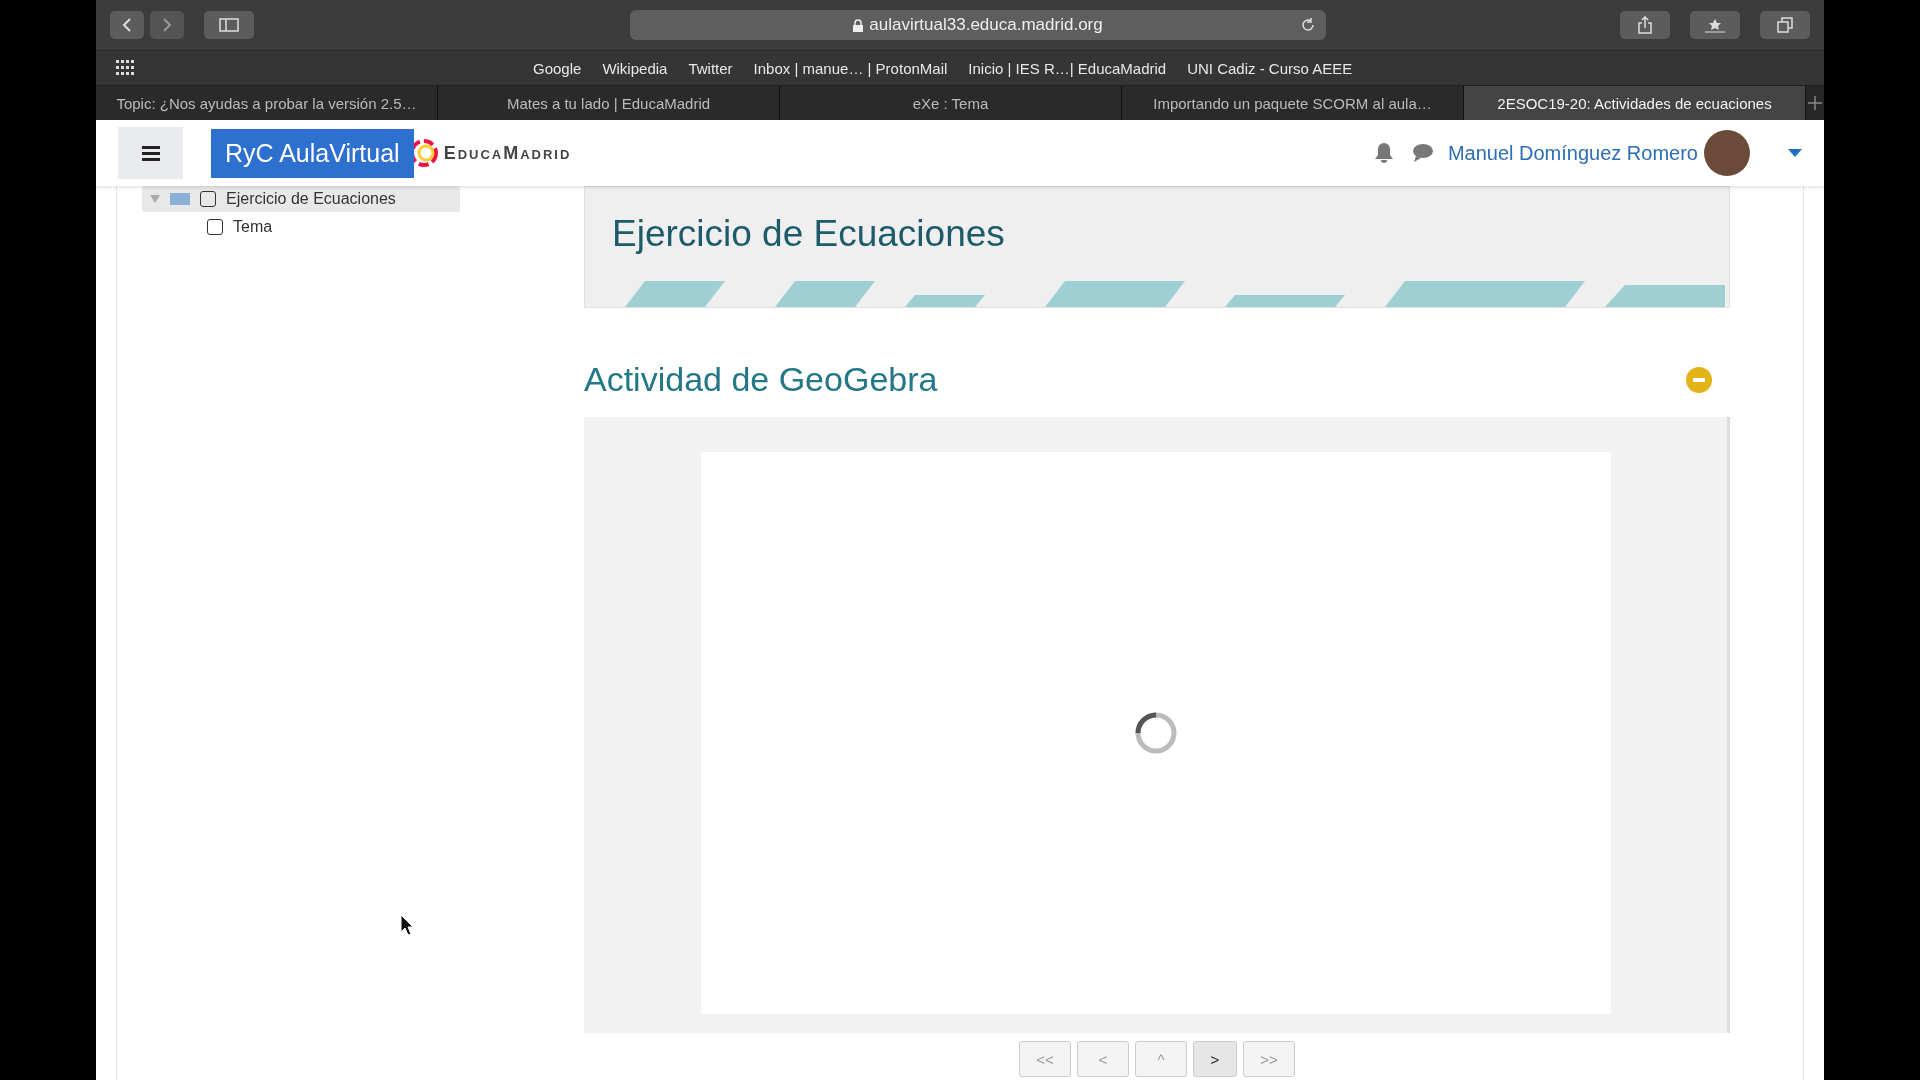  Describe the element at coordinates (1727, 153) in the screenshot. I see `avatar` at that location.